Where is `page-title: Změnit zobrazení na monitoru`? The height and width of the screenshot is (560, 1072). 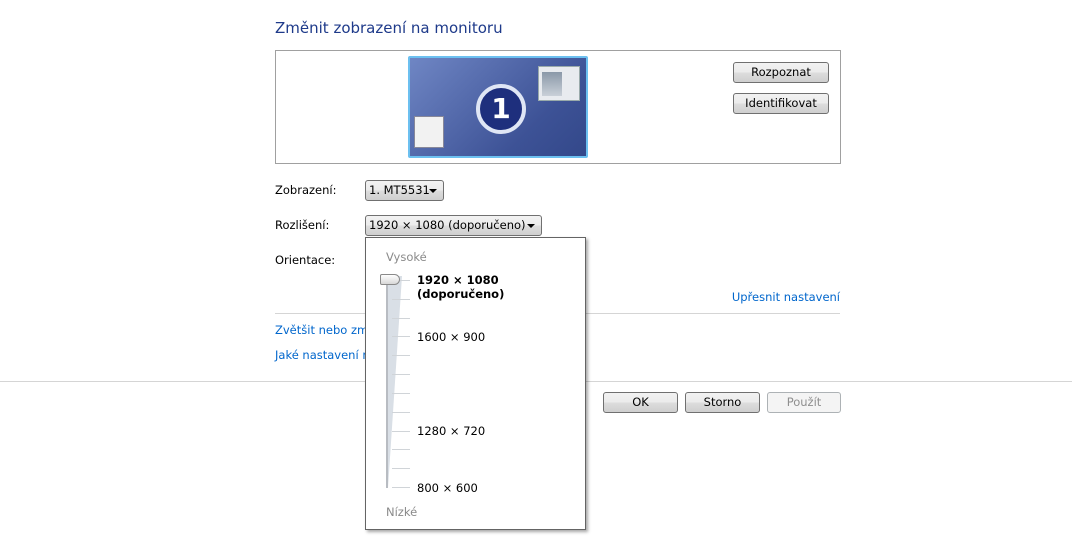
page-title: Změnit zobrazení na monitoru is located at coordinates (389, 28).